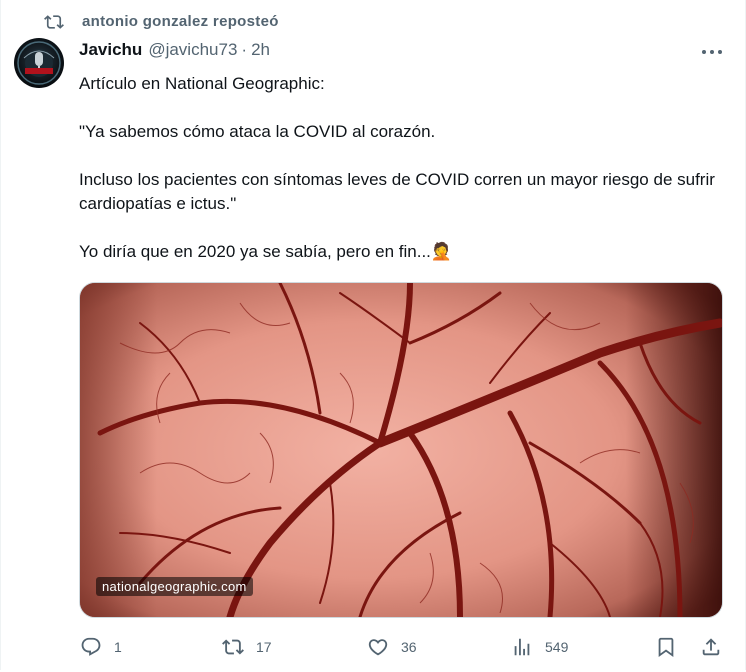 The width and height of the screenshot is (746, 672). Describe the element at coordinates (441, 251) in the screenshot. I see `facepalm-emoji: 🤦` at that location.